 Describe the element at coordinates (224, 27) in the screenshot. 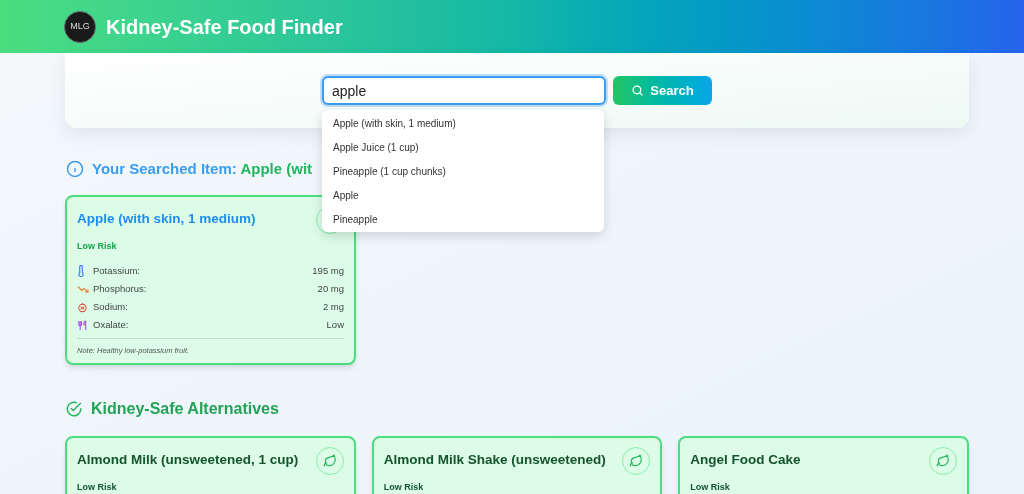

I see `app-title: Kidney-Safe Food Finder` at that location.